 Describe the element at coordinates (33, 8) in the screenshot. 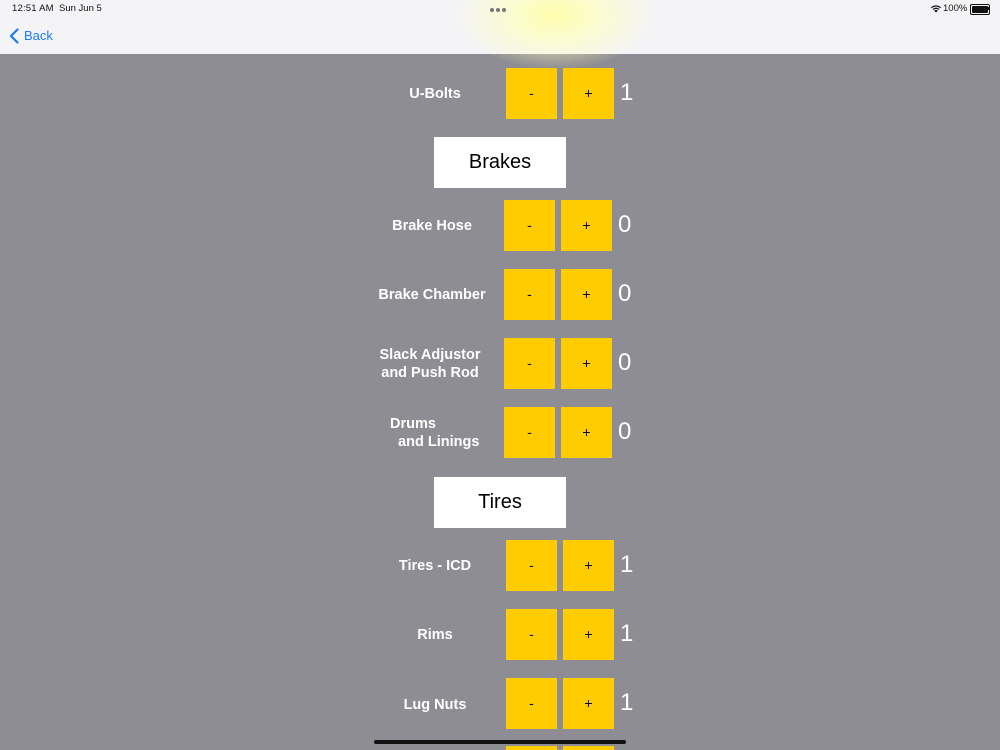

I see `status-time: 12:51 AM` at that location.